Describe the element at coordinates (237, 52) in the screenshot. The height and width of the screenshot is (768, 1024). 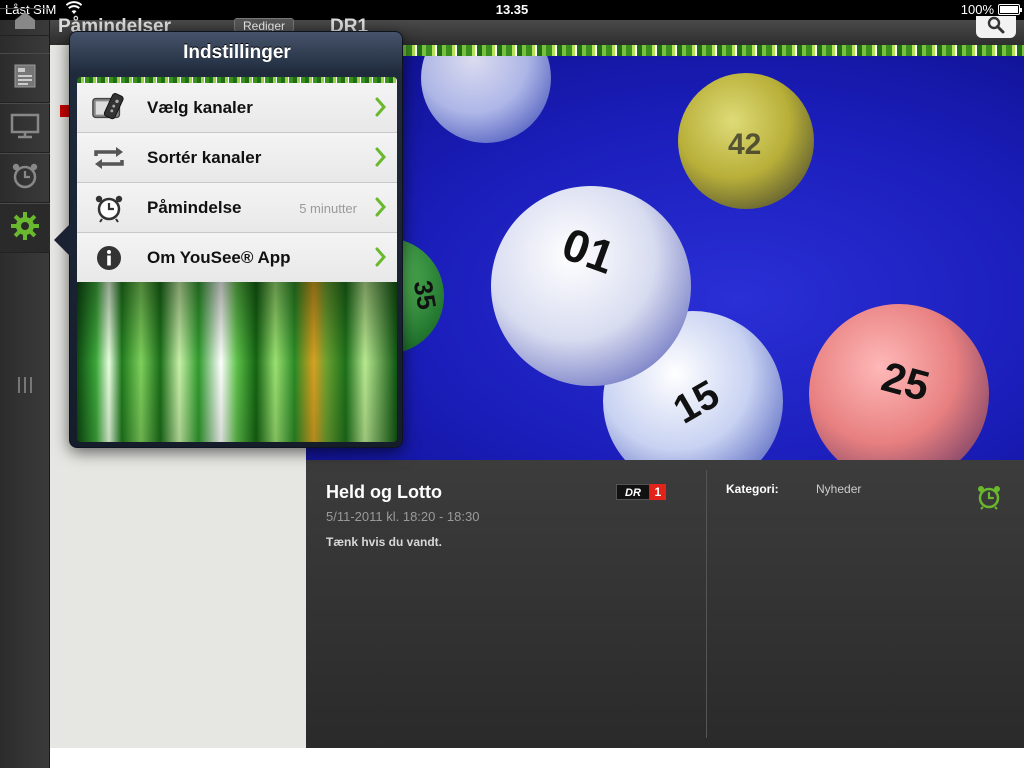
I see `popover-title: Indstillinger` at that location.